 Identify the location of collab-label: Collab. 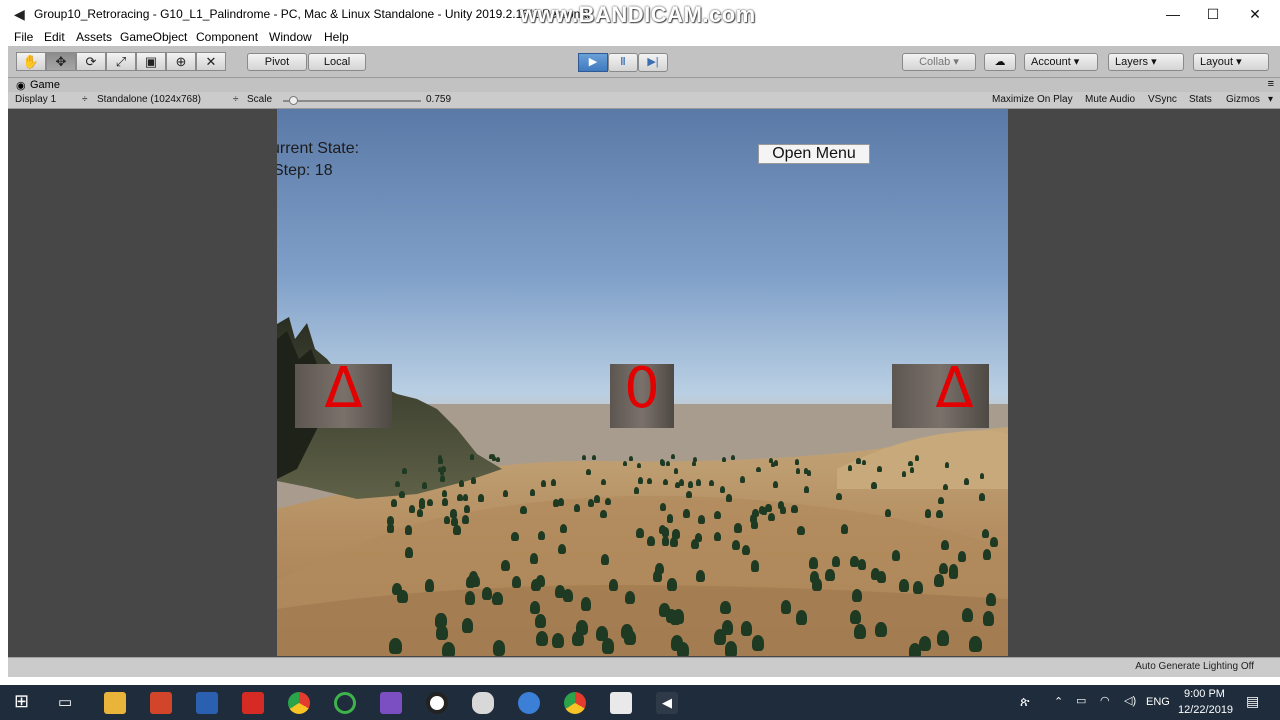
(935, 62).